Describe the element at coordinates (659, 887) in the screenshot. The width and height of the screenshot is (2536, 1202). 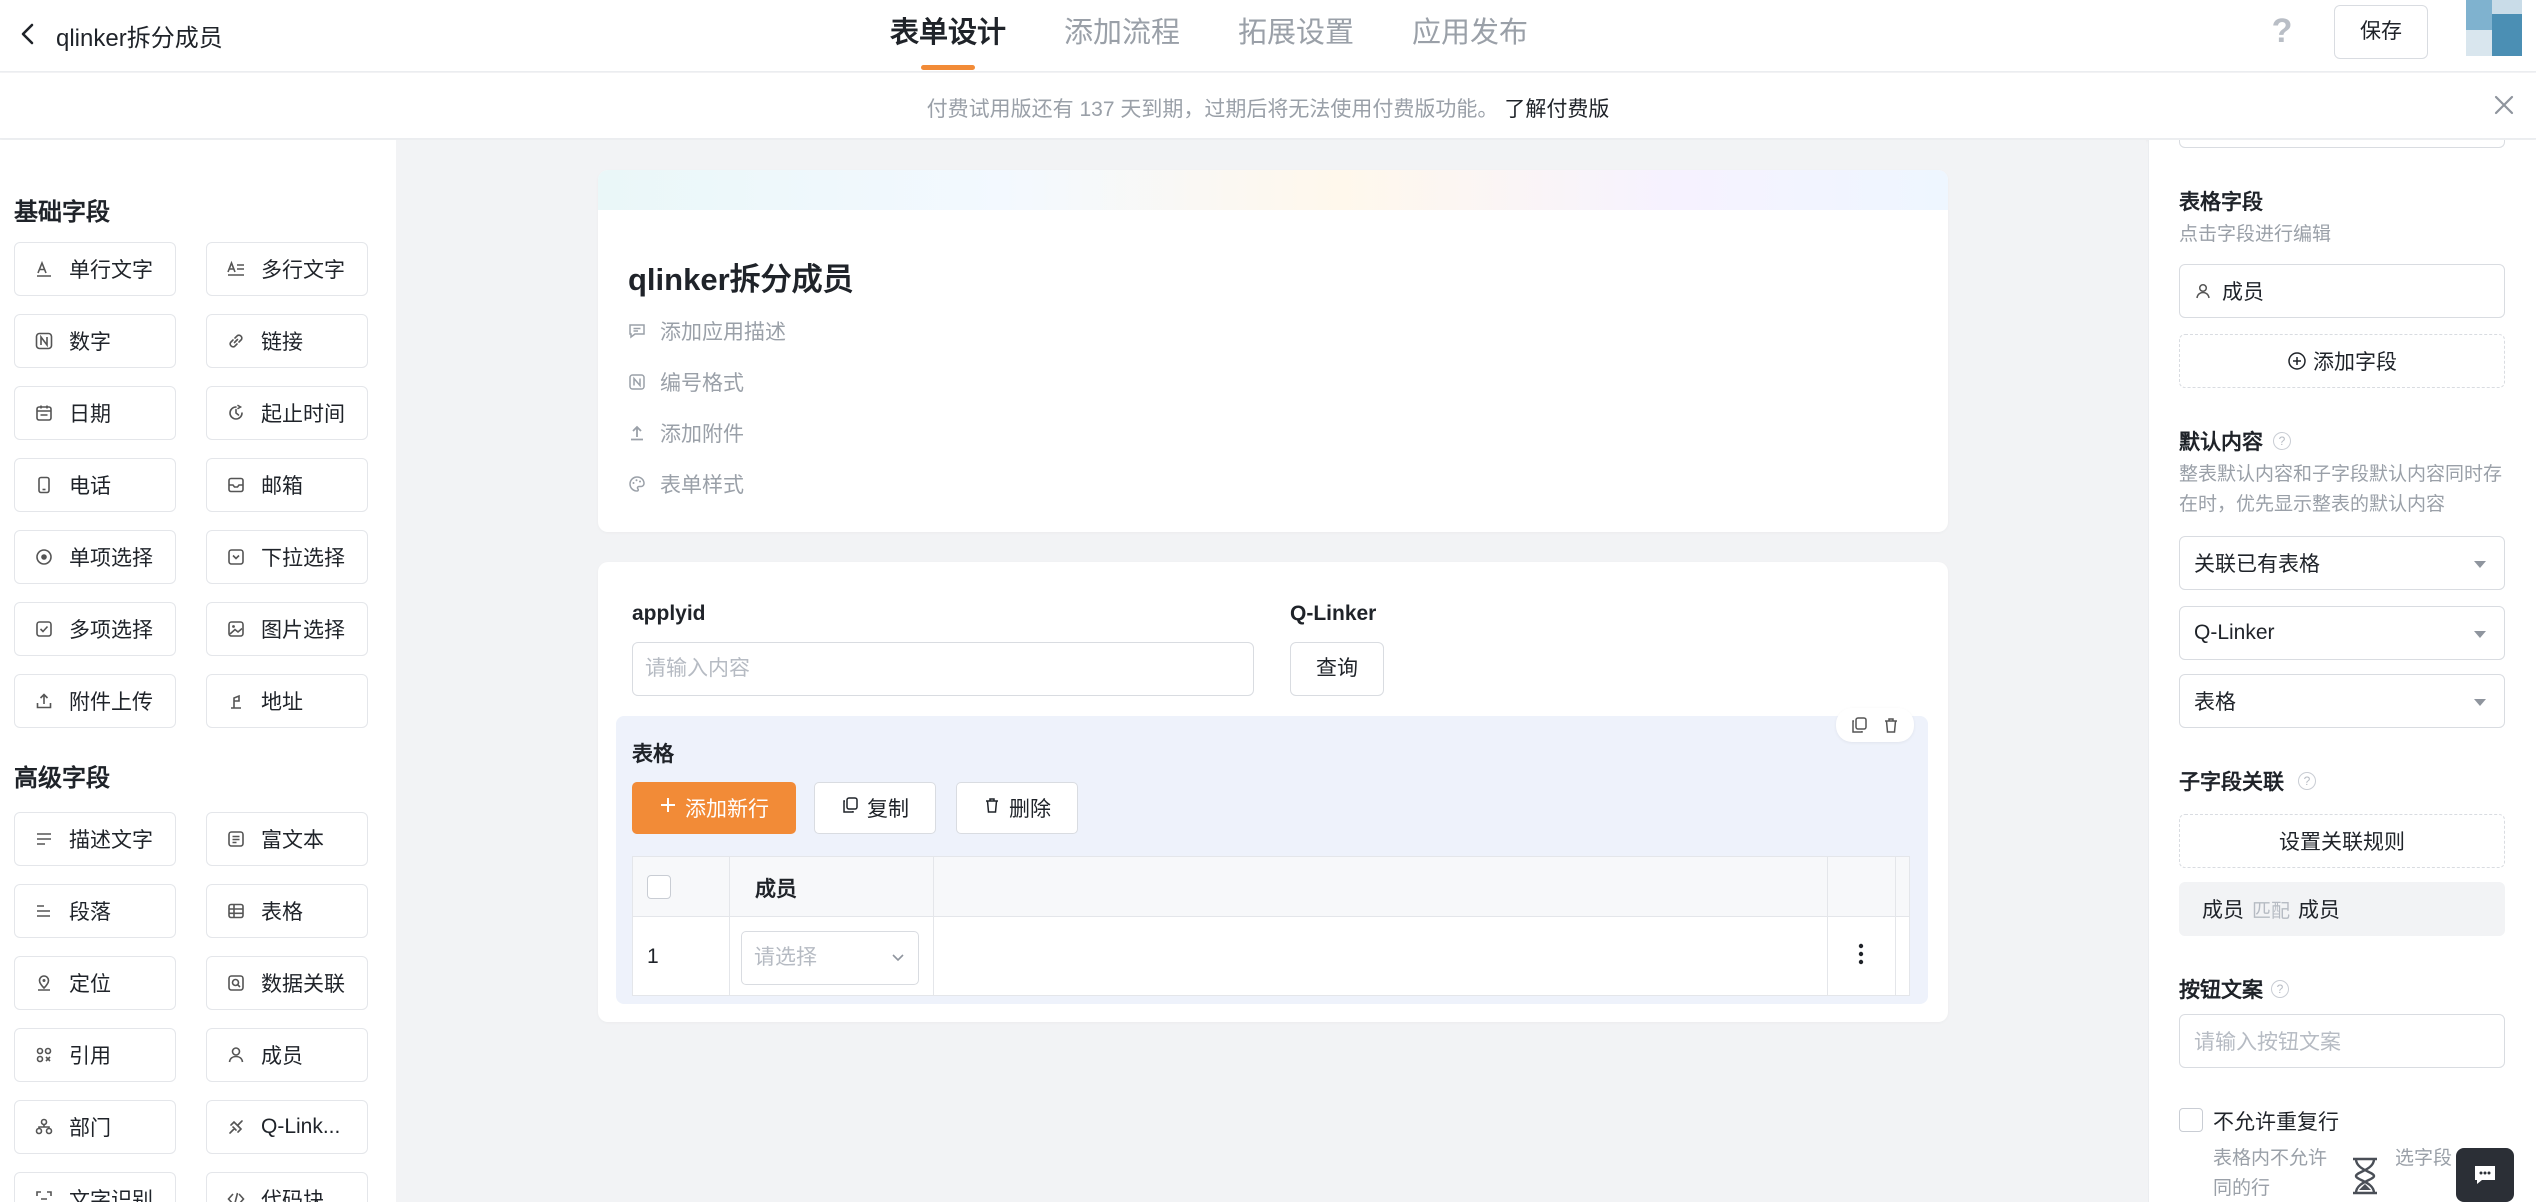
I see `select-all-checkbox` at that location.